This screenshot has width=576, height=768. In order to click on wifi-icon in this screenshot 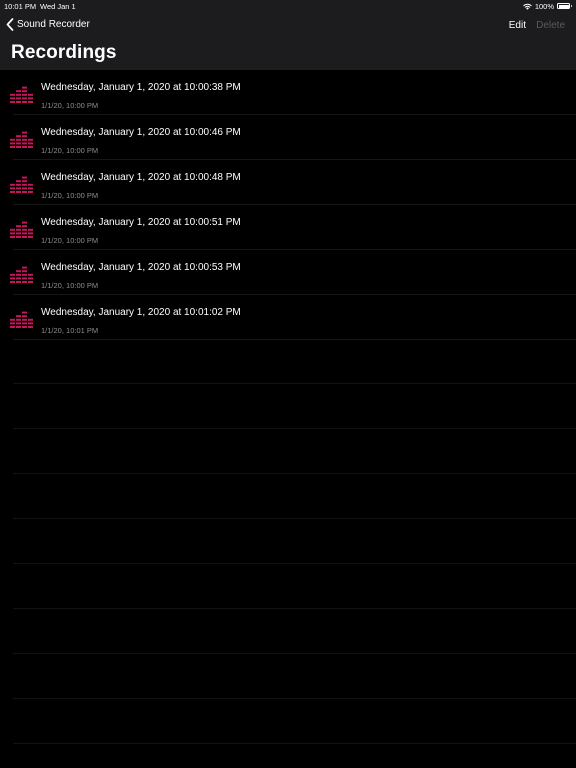, I will do `click(527, 6)`.